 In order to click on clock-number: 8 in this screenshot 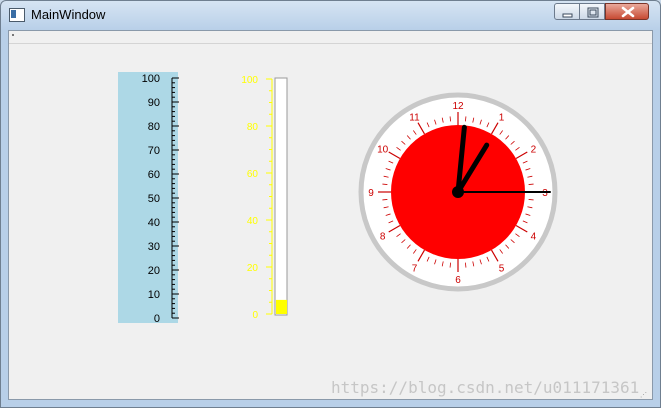, I will do `click(383, 237)`.